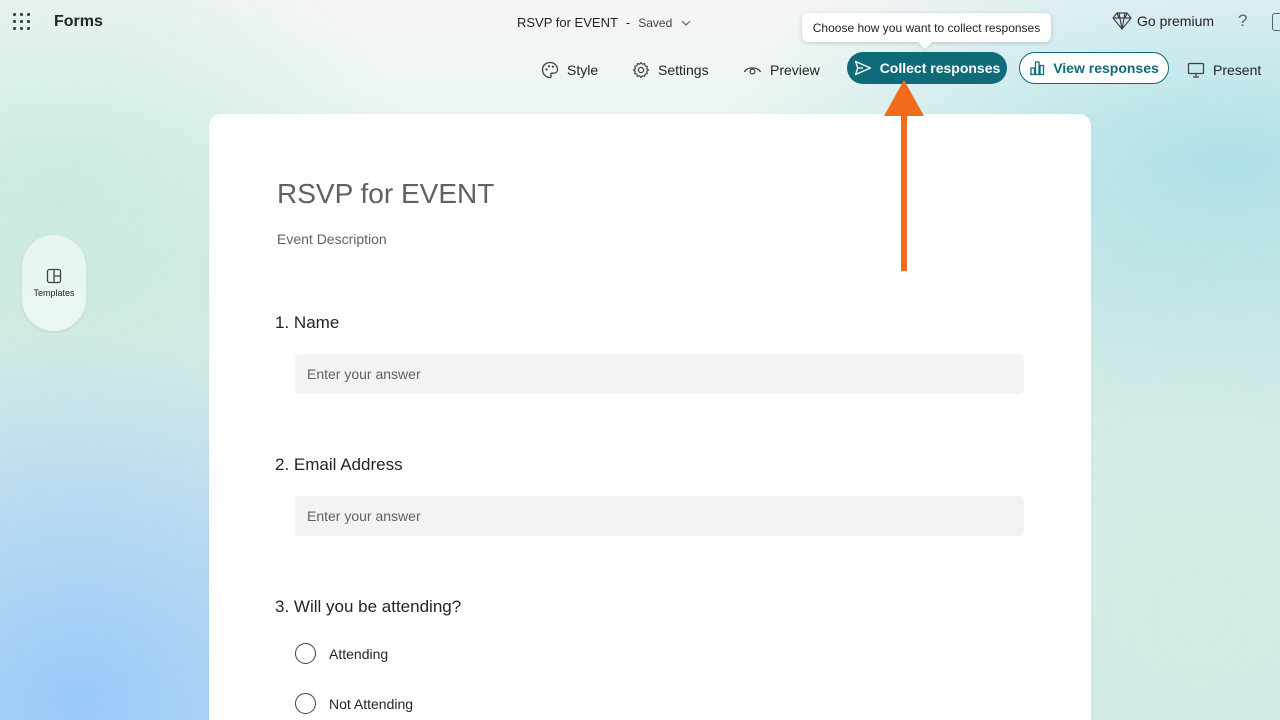  What do you see at coordinates (1122, 21) in the screenshot?
I see `diamond-icon` at bounding box center [1122, 21].